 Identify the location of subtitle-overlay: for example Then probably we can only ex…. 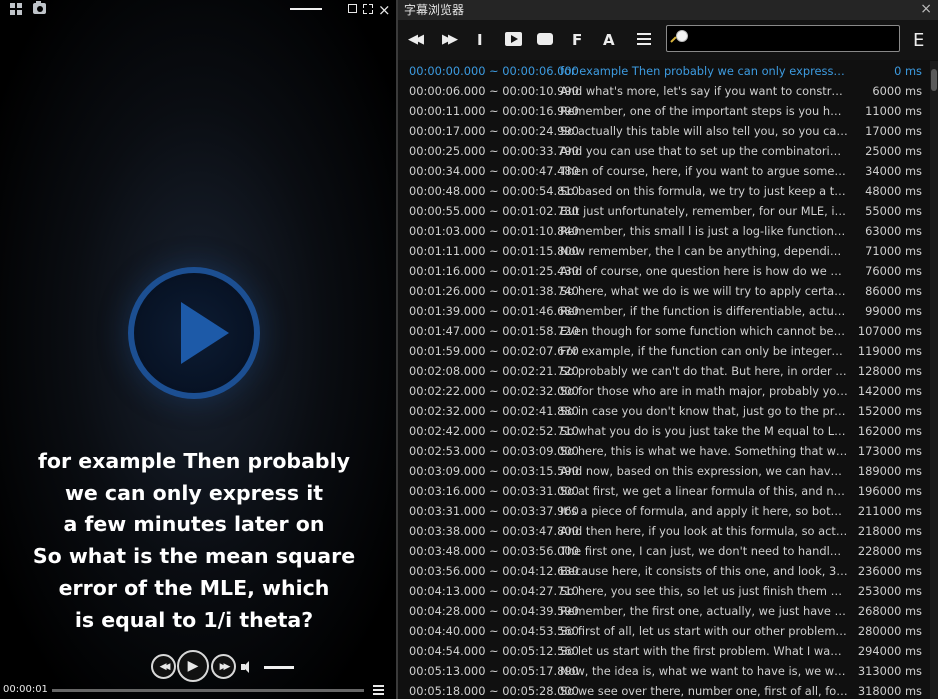
(194, 541).